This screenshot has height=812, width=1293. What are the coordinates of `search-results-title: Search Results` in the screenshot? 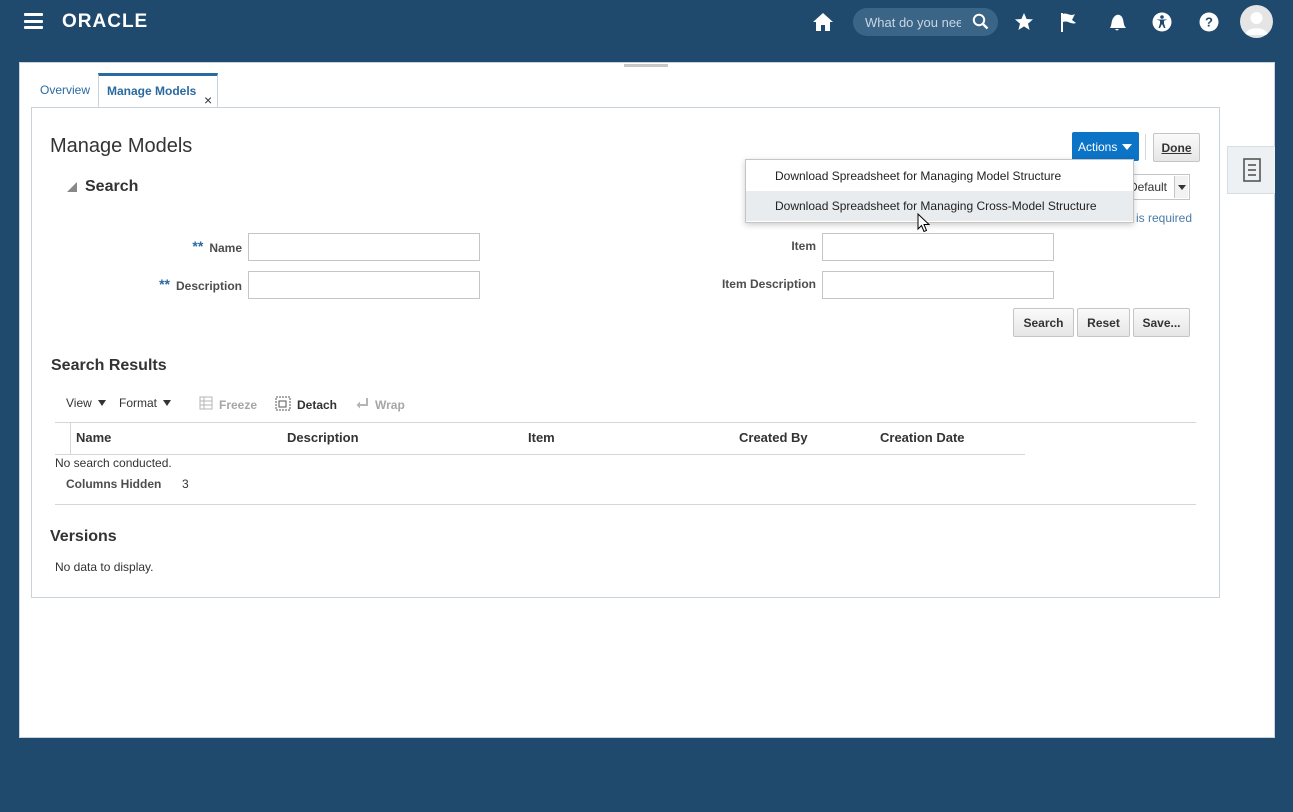 It's located at (109, 365).